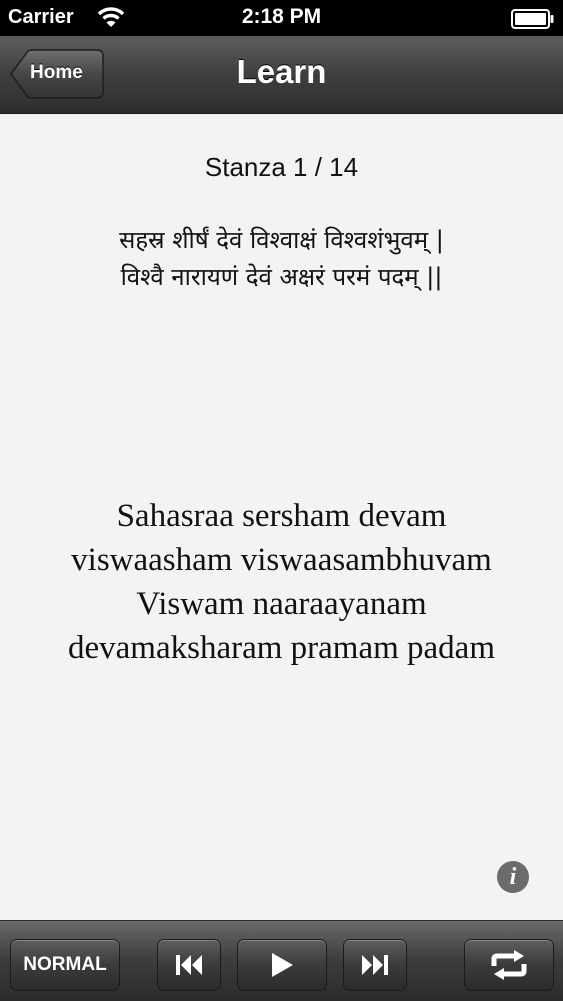  Describe the element at coordinates (281, 167) in the screenshot. I see `stanza-counter: Stanza 1 / 14` at that location.